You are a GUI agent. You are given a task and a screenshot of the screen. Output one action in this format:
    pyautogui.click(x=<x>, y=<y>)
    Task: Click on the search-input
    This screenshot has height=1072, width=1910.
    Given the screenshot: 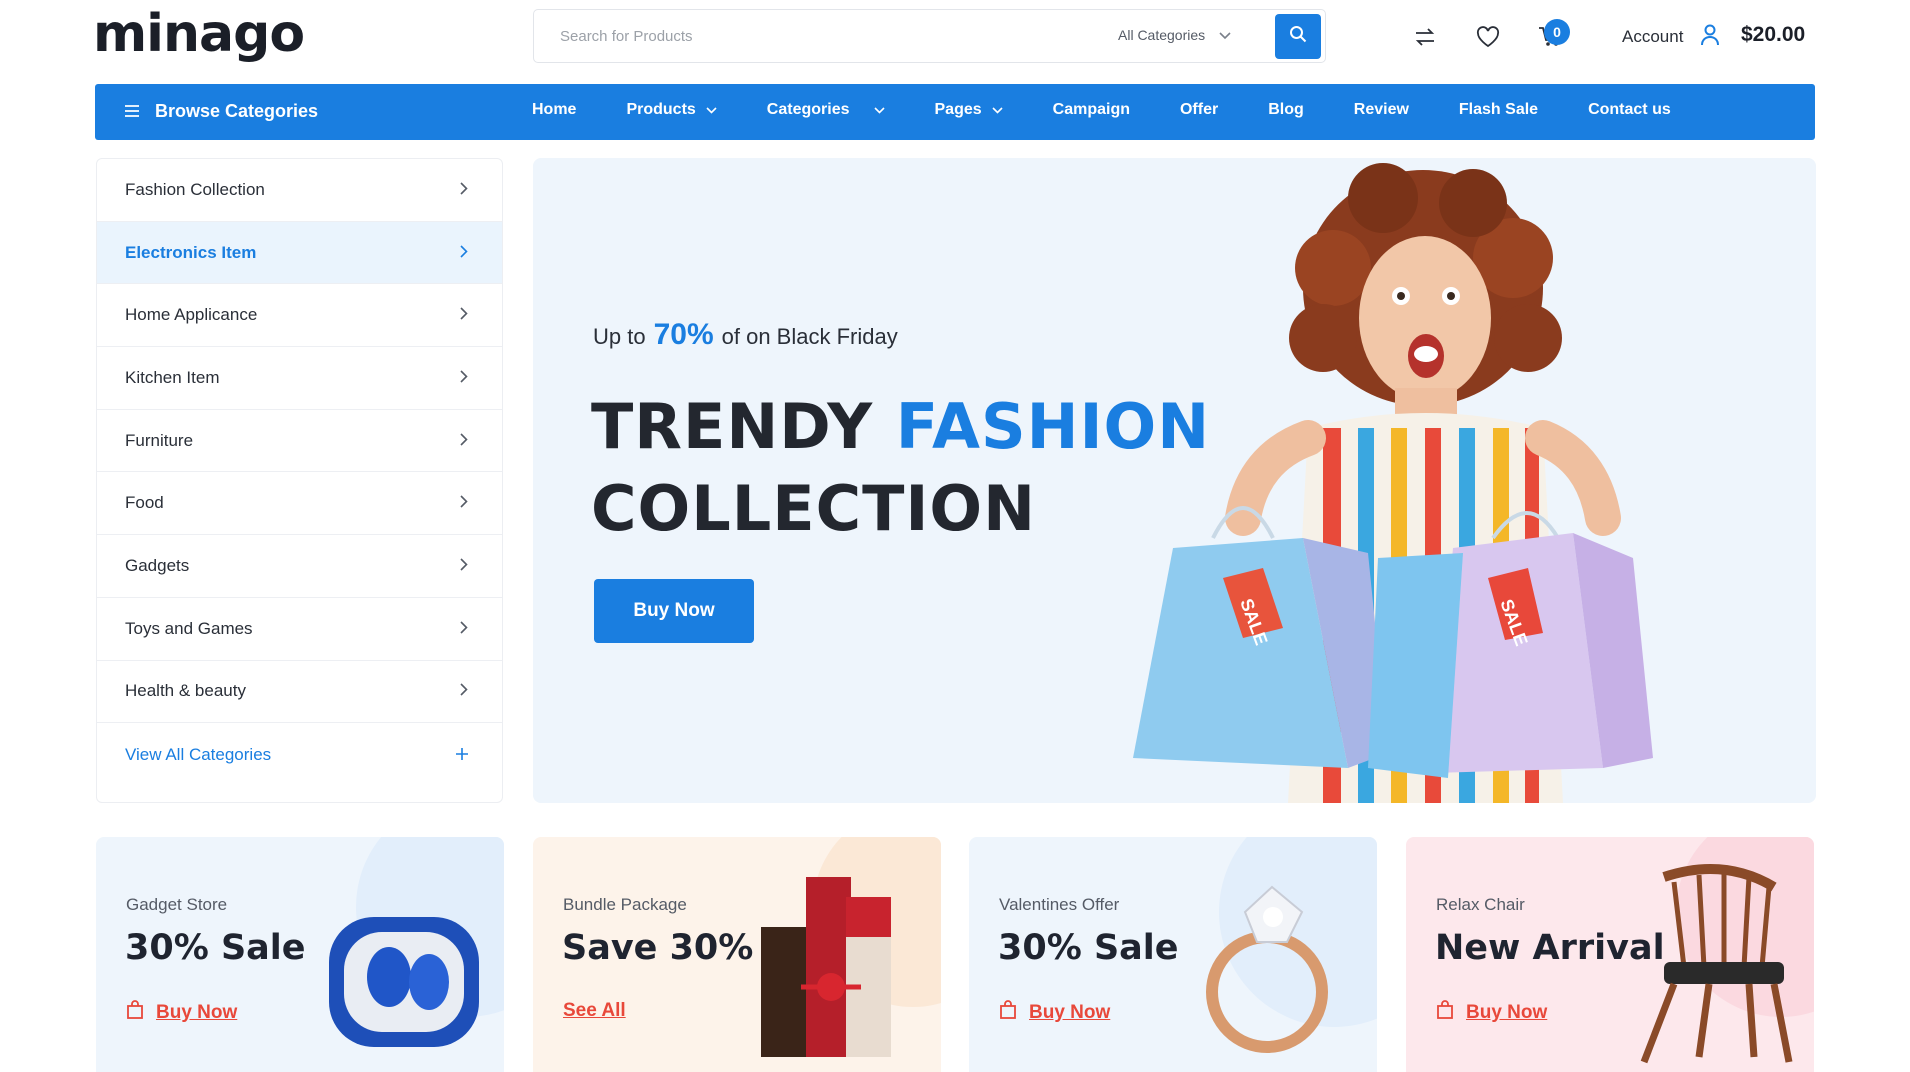 What is the action you would take?
    pyautogui.click(x=820, y=36)
    